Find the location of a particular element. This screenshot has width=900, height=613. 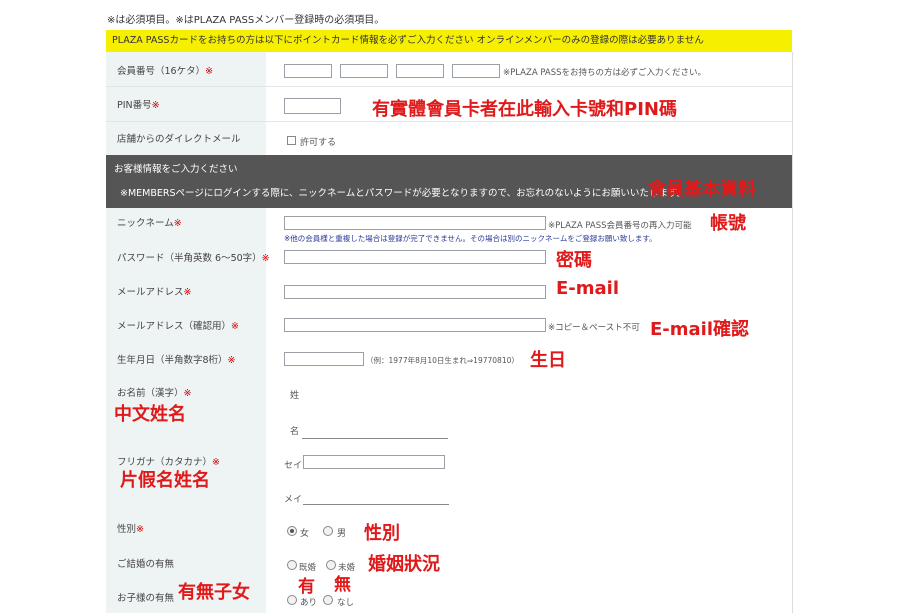

children-yes-label: あり is located at coordinates (309, 603).